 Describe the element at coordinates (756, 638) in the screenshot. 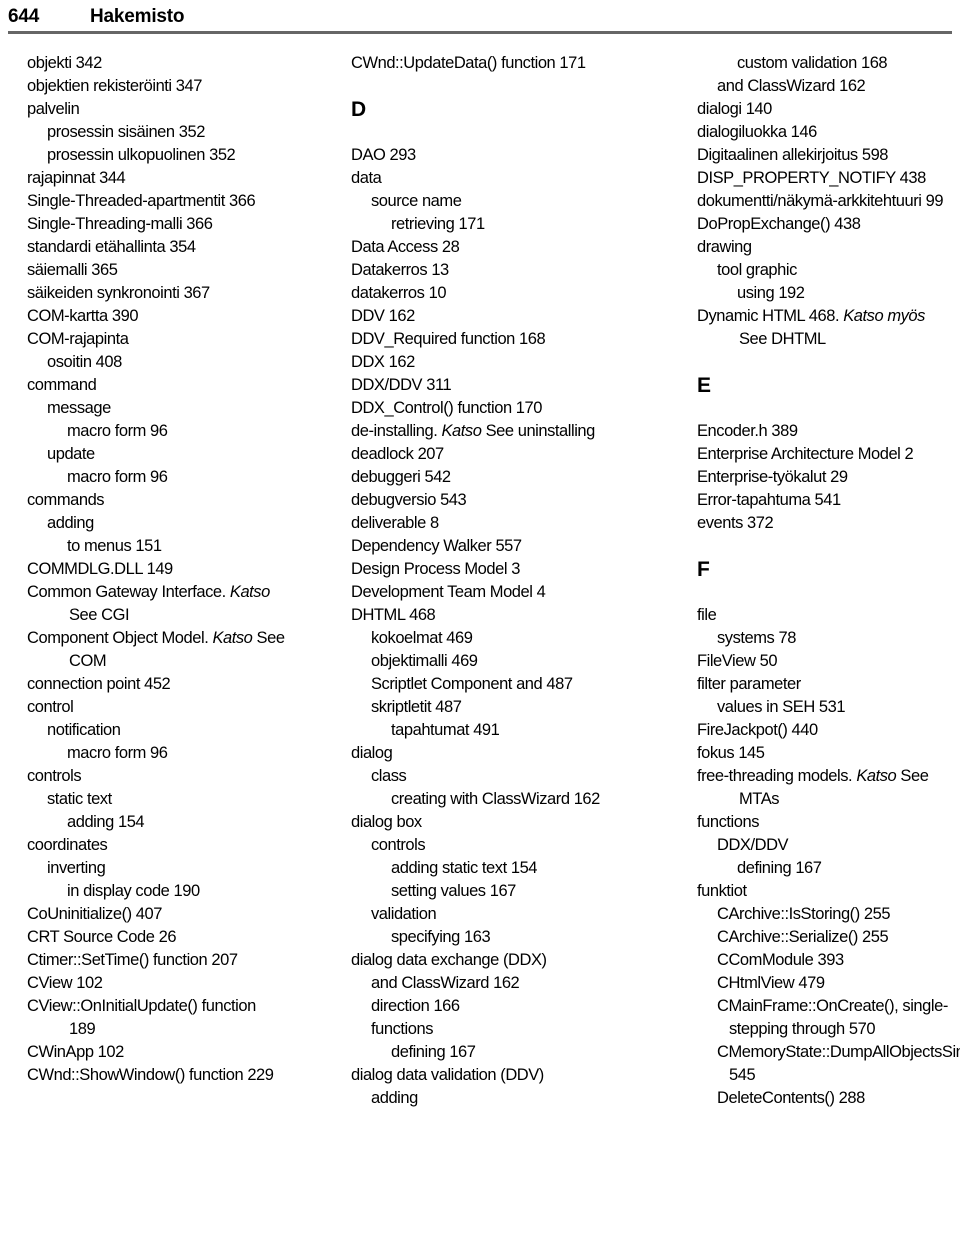

I see `index-entry: systems 78` at that location.